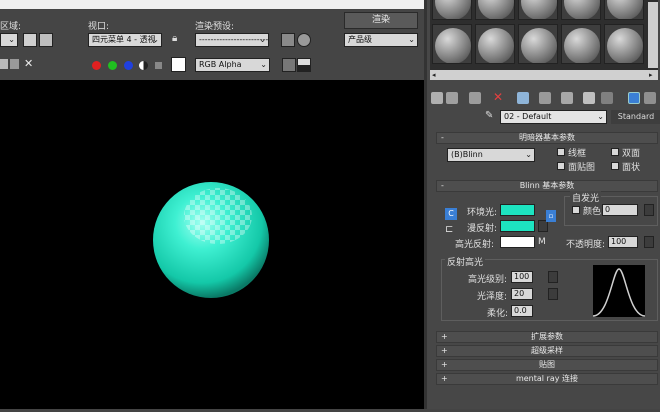 The height and width of the screenshot is (412, 660). What do you see at coordinates (635, 117) in the screenshot?
I see `material-type-button: Standard` at bounding box center [635, 117].